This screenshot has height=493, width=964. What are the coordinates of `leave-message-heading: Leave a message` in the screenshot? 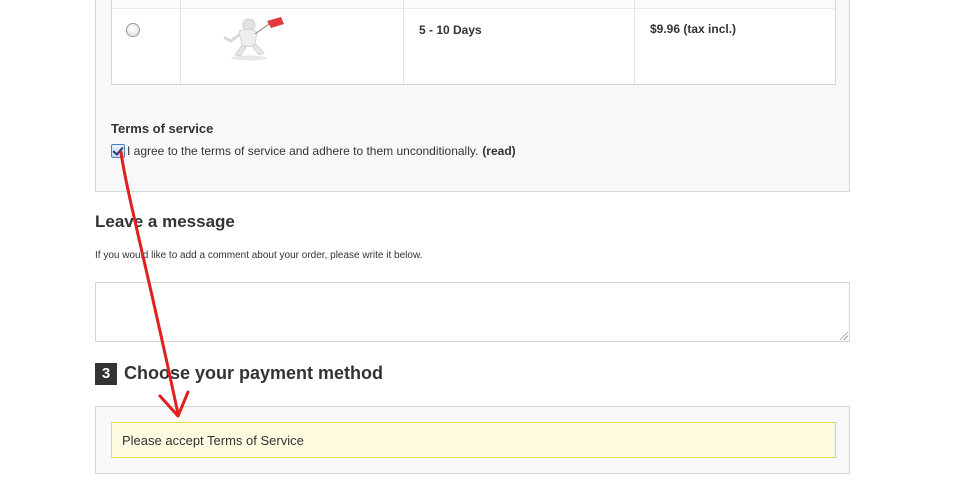 It's located at (165, 221).